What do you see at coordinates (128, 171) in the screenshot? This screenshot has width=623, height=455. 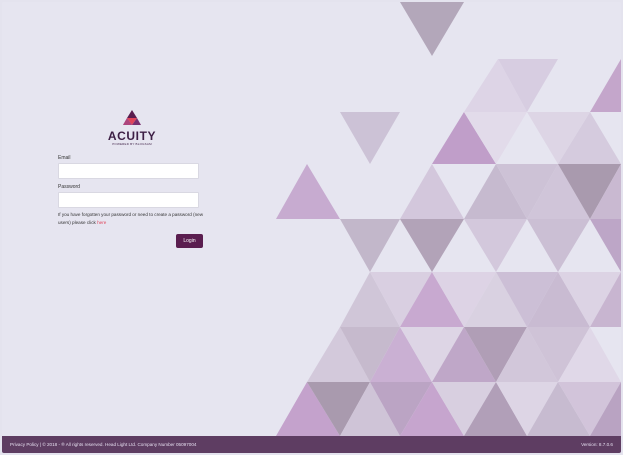 I see `email-field` at bounding box center [128, 171].